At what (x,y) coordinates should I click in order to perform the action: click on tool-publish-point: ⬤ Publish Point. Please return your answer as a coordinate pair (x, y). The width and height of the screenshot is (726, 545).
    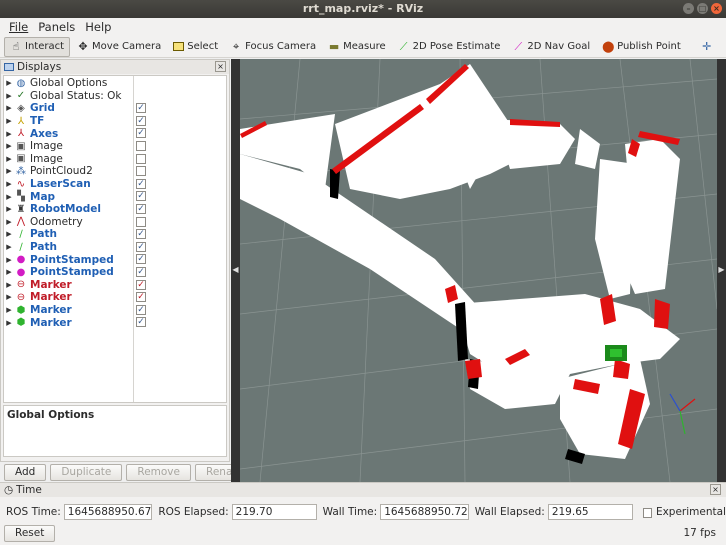
    Looking at the image, I should click on (641, 47).